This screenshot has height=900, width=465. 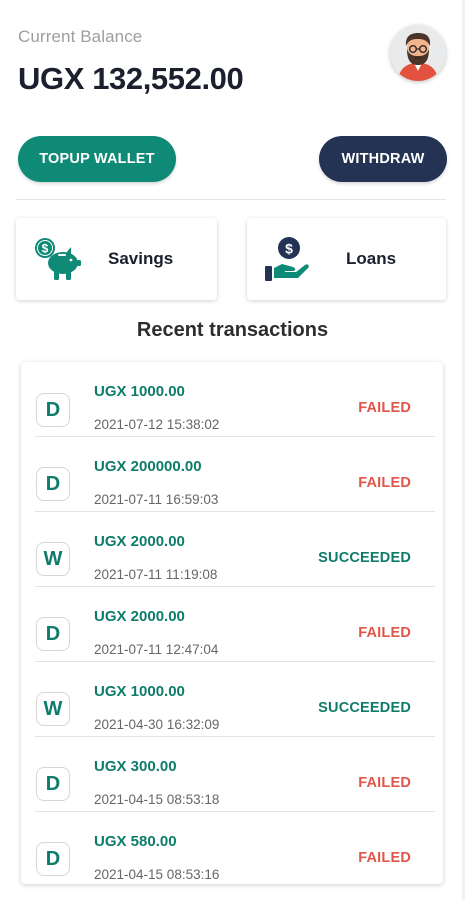 I want to click on avatar, so click(x=418, y=53).